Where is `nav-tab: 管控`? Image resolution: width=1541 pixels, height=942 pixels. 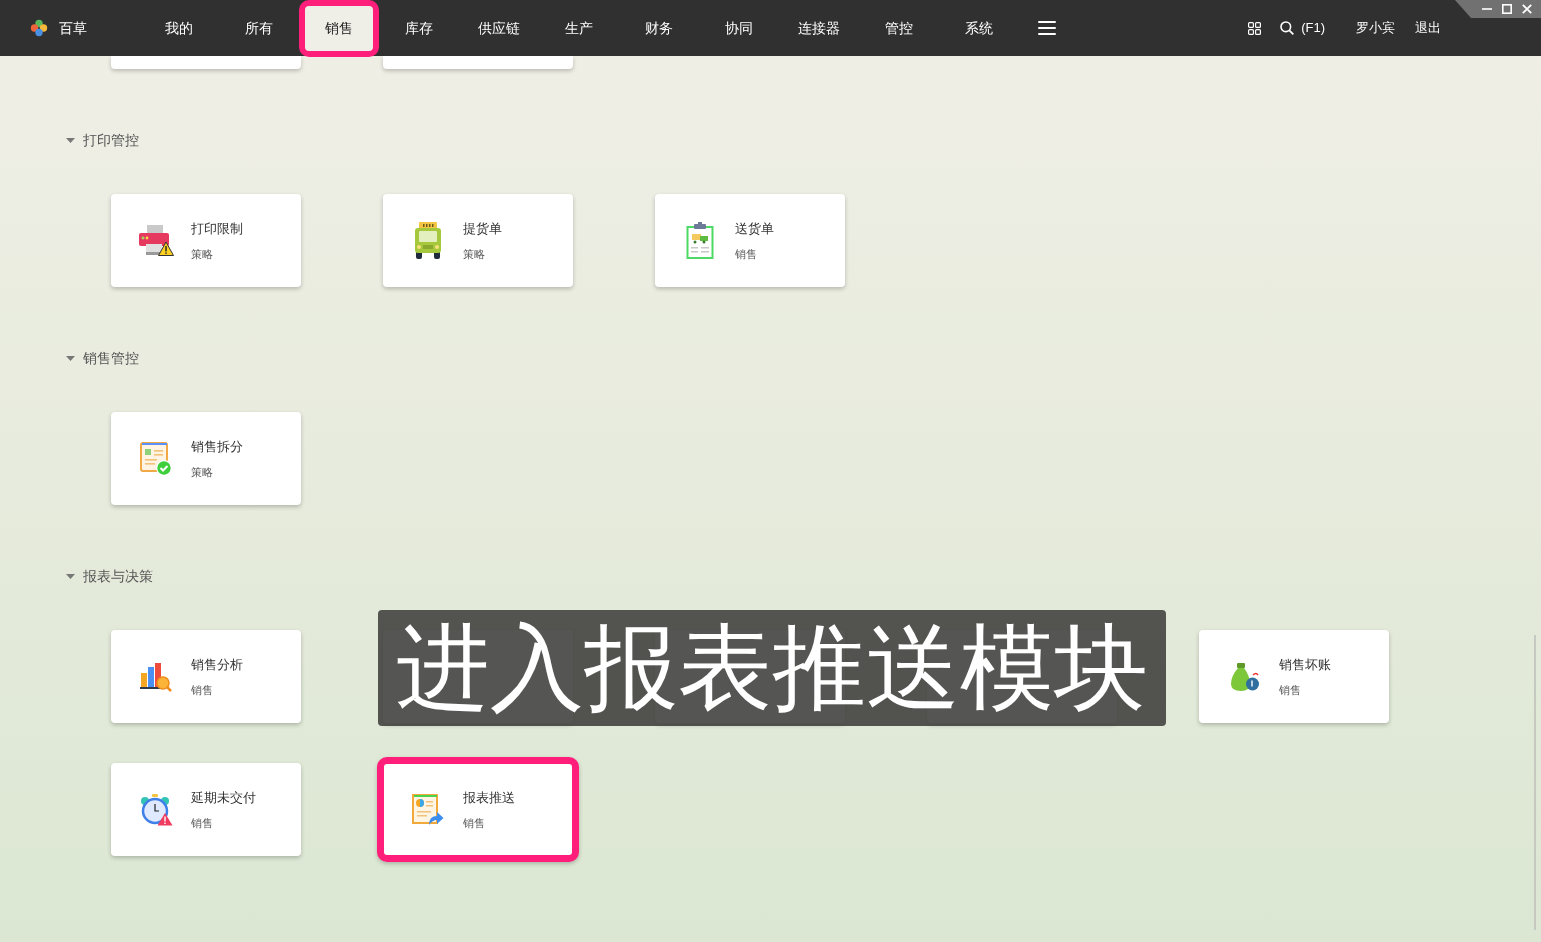
nav-tab: 管控 is located at coordinates (899, 28).